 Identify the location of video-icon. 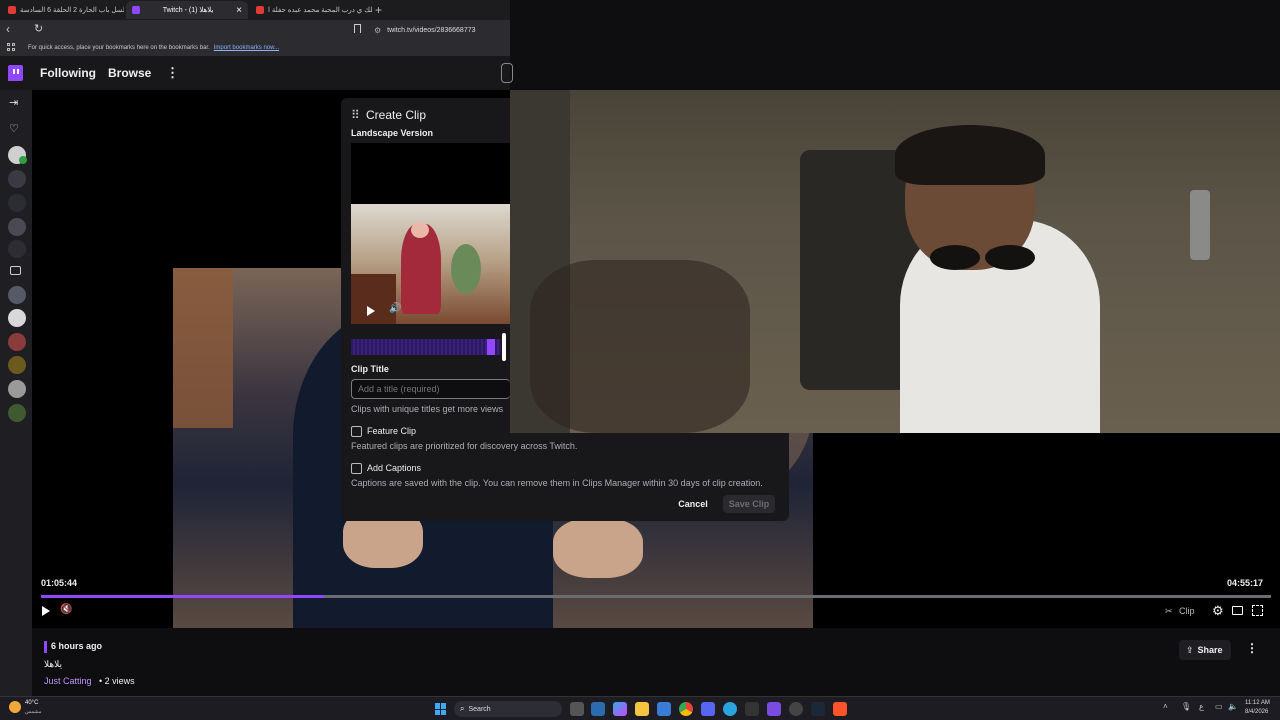
(15, 270).